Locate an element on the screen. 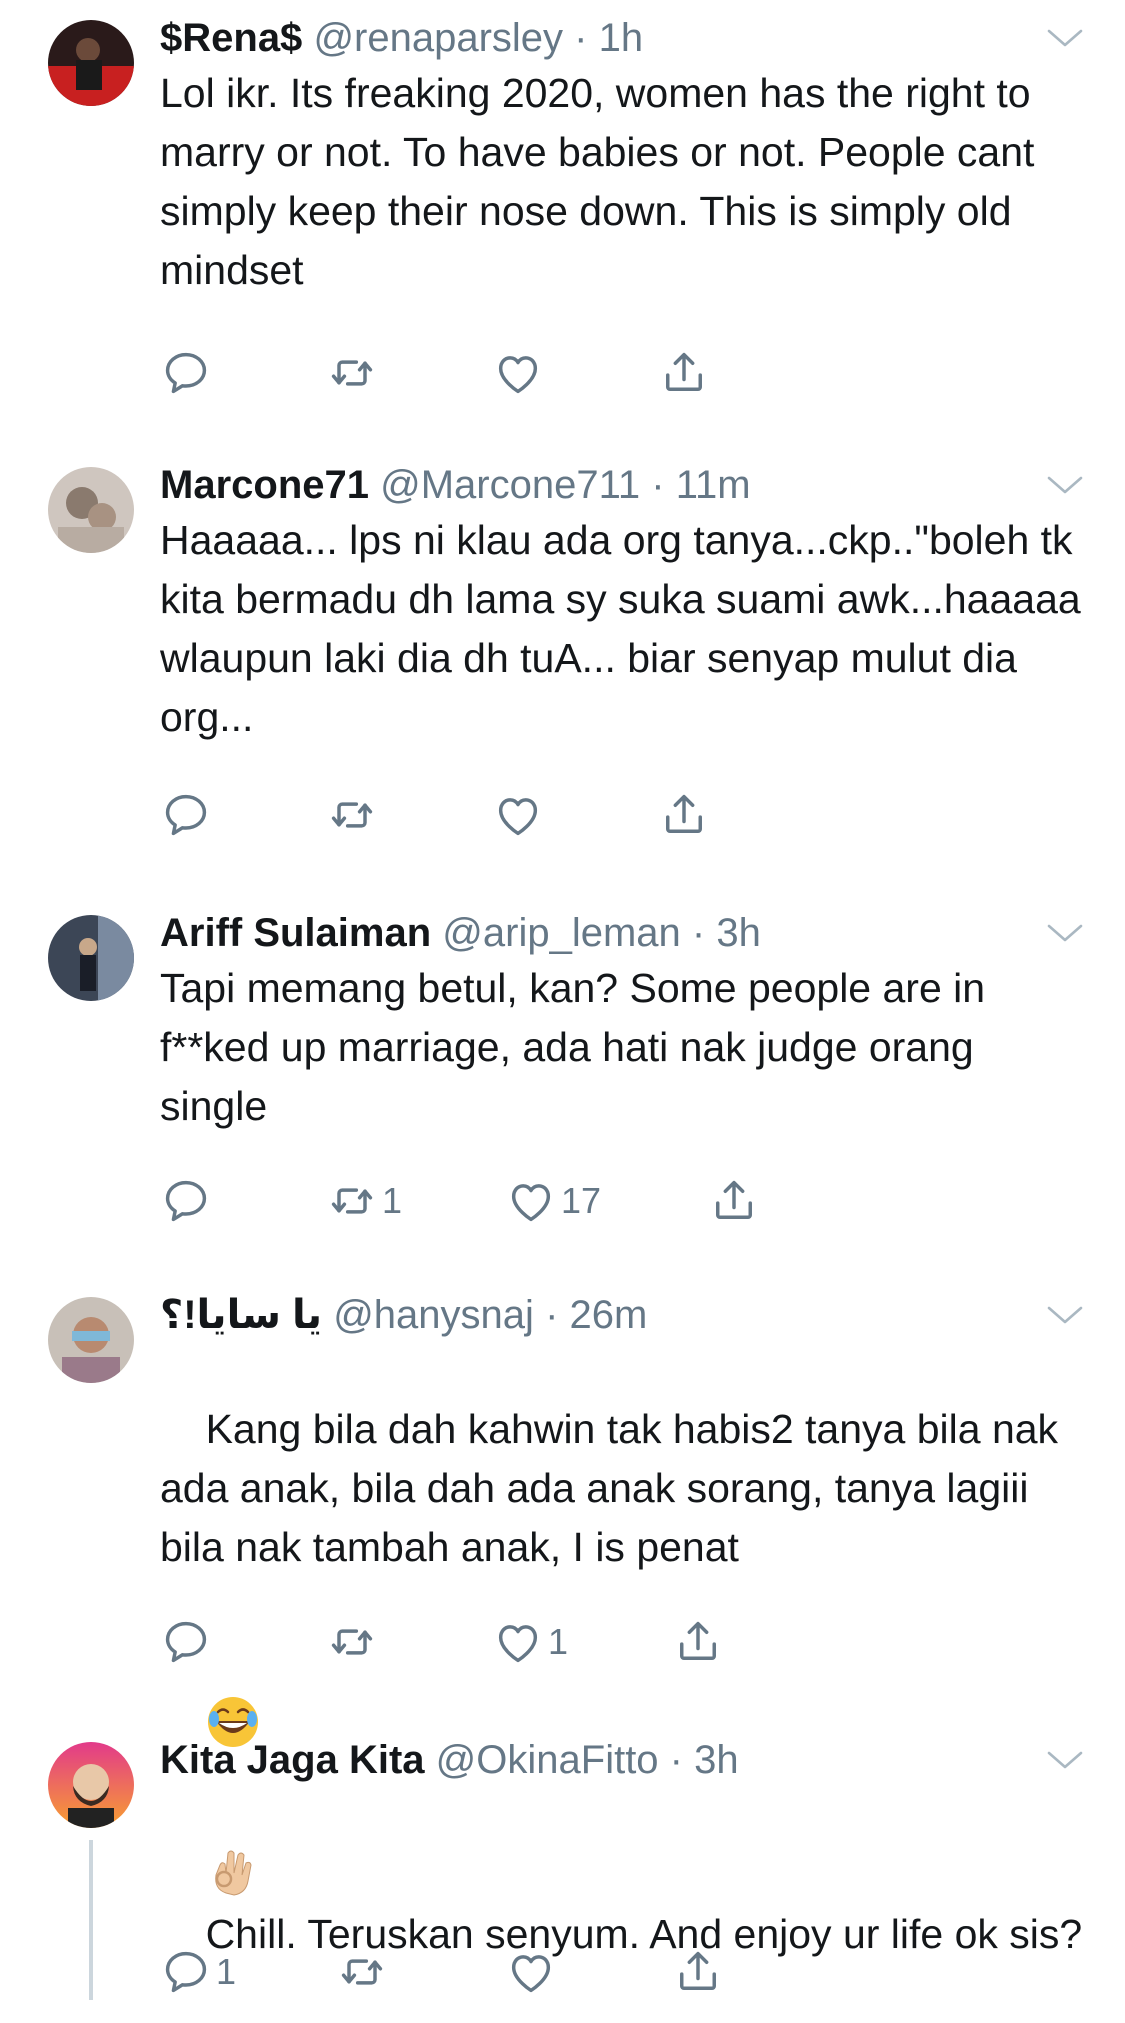  display-name: Ariff Sulaiman is located at coordinates (295, 933).